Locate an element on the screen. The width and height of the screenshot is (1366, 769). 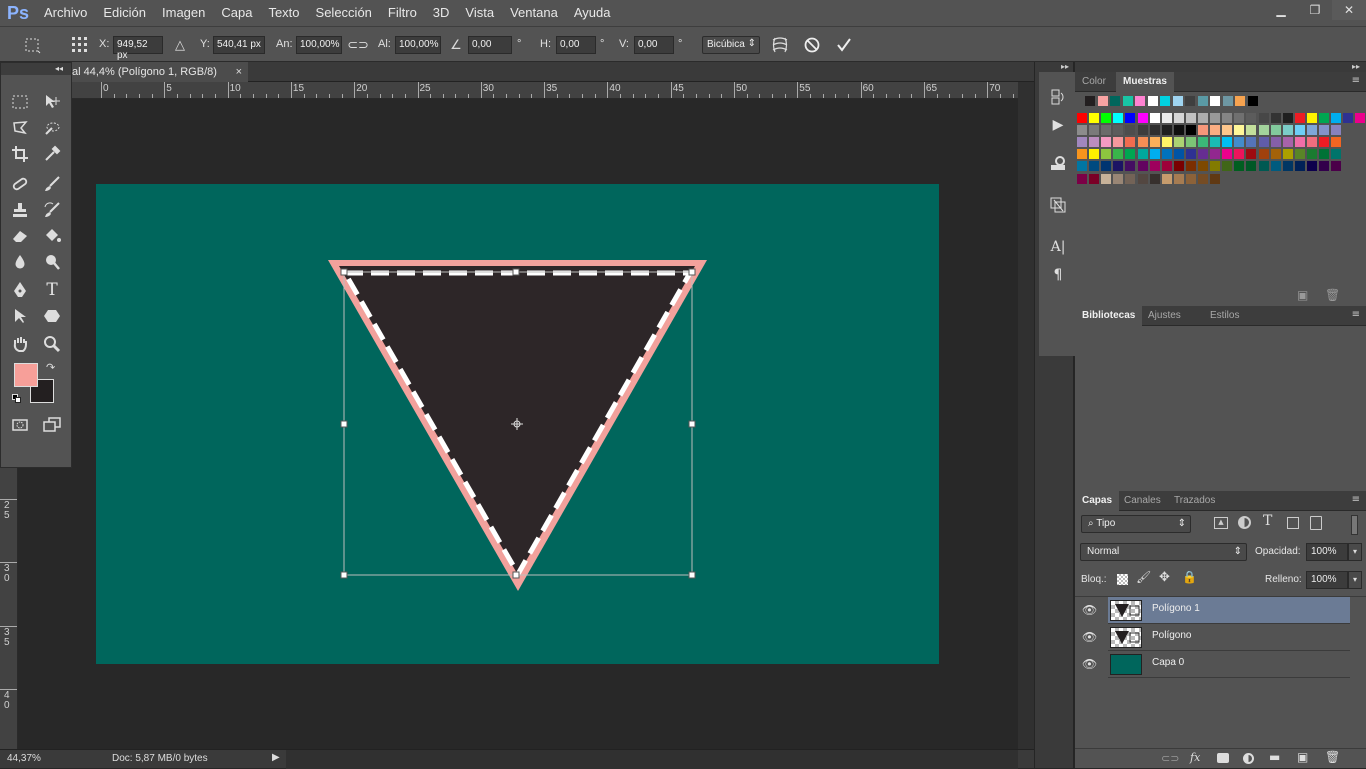
zoom-level: 44,37% is located at coordinates (24, 758).